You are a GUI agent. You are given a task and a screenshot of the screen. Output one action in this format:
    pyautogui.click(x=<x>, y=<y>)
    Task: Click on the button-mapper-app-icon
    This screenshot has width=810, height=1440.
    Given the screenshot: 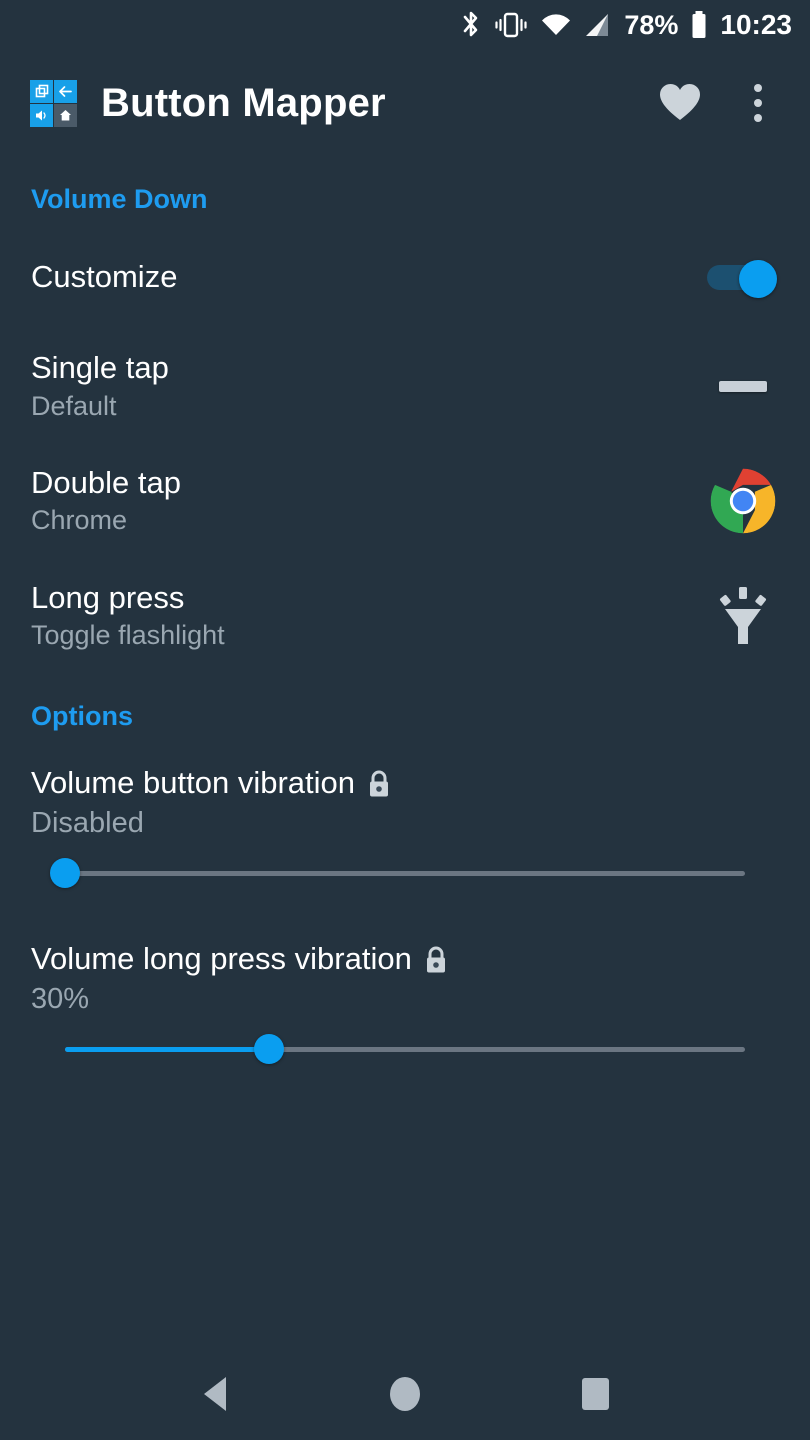 What is the action you would take?
    pyautogui.click(x=53, y=103)
    